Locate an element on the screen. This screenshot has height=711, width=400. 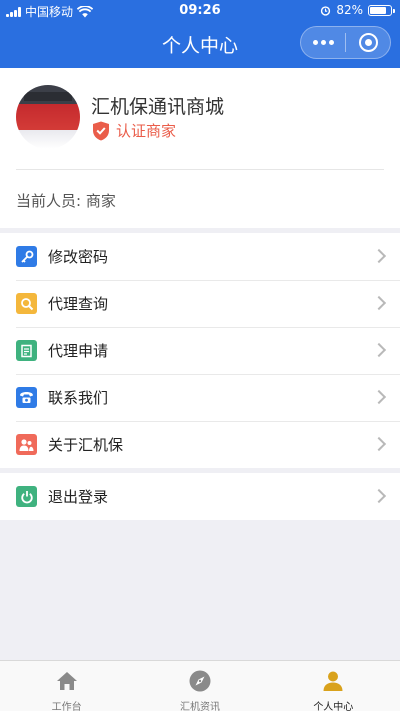
search-icon is located at coordinates (26, 303).